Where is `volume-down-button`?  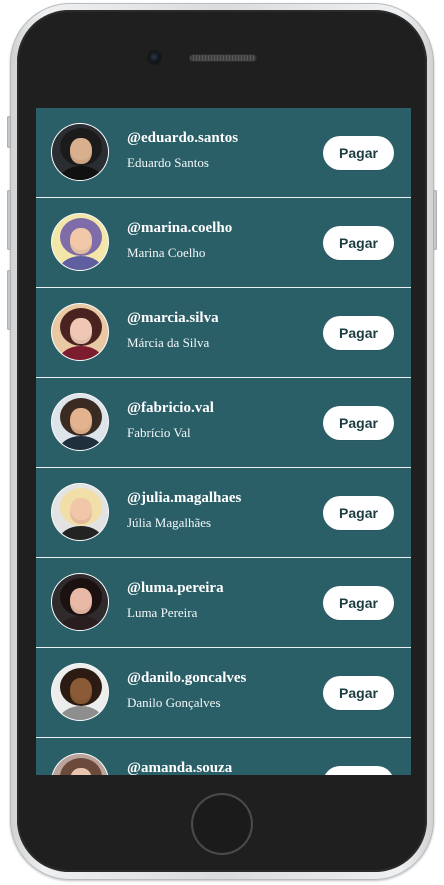
volume-down-button is located at coordinates (9, 300).